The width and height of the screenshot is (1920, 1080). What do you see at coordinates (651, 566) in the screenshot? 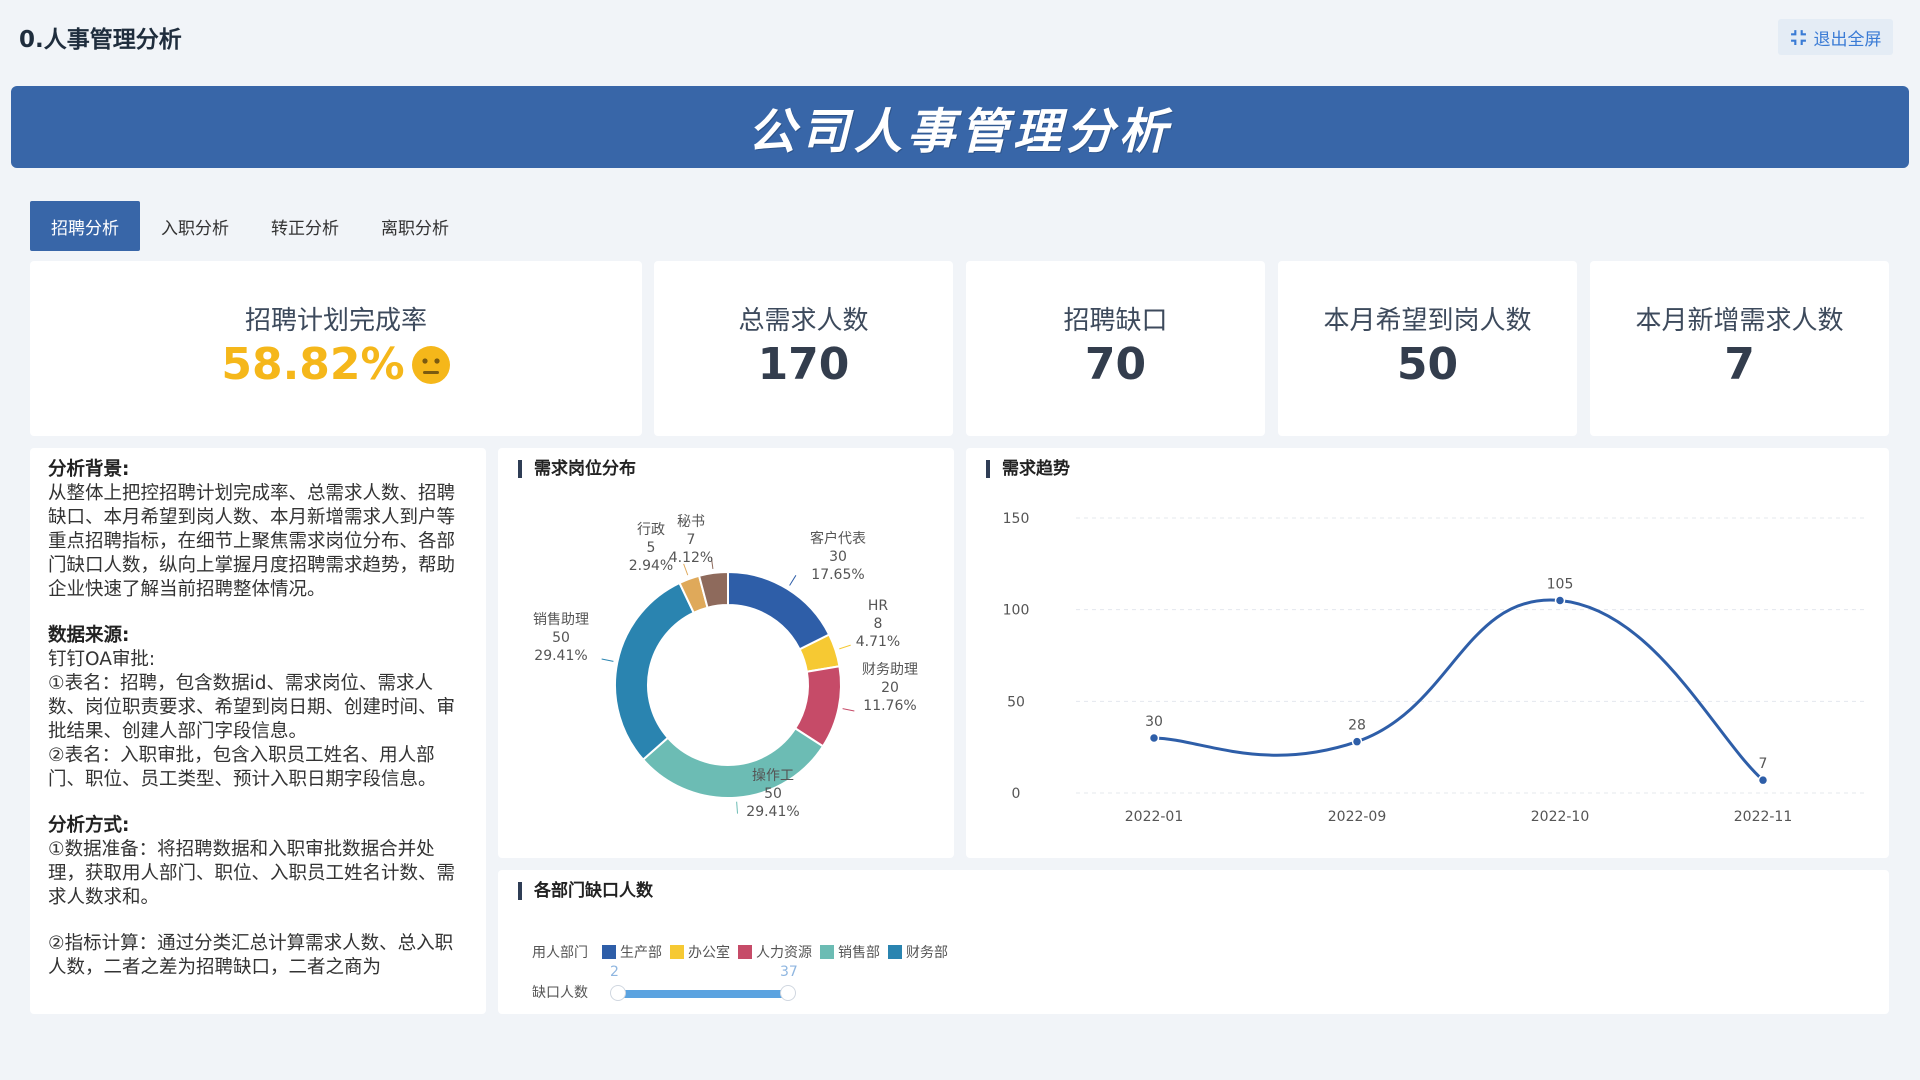
I see `donut-label-pct: 2.94%` at bounding box center [651, 566].